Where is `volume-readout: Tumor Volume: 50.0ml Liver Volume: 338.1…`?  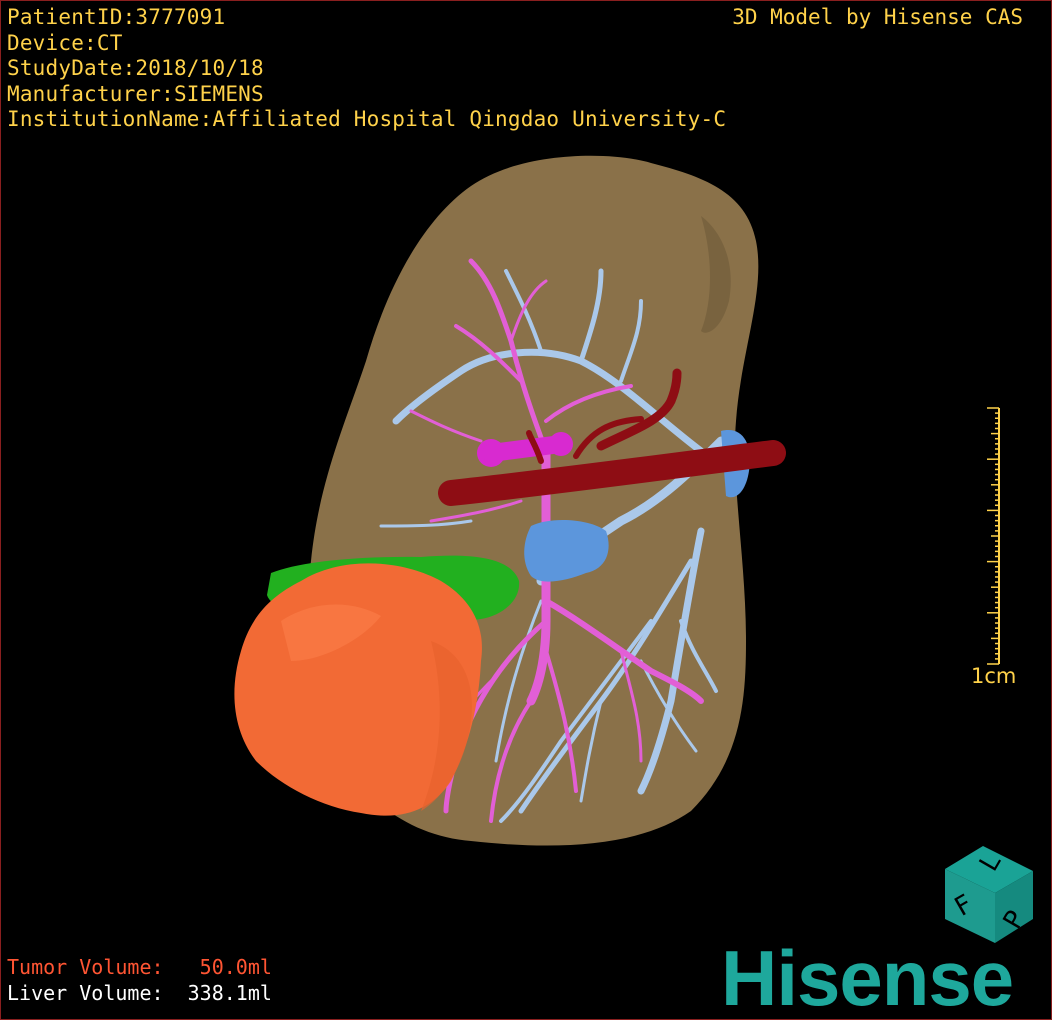
volume-readout: Tumor Volume: 50.0ml Liver Volume: 338.1… is located at coordinates (139, 980).